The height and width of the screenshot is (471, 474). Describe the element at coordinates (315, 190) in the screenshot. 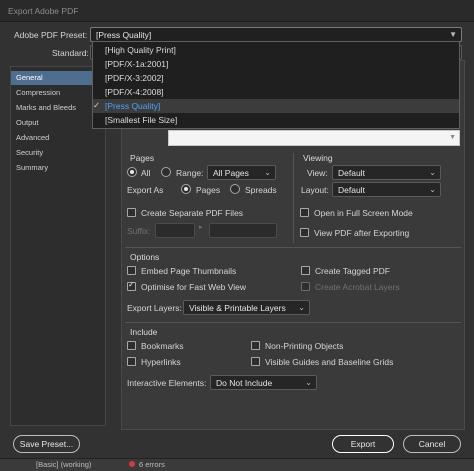

I see `layout-label: Layout:` at that location.